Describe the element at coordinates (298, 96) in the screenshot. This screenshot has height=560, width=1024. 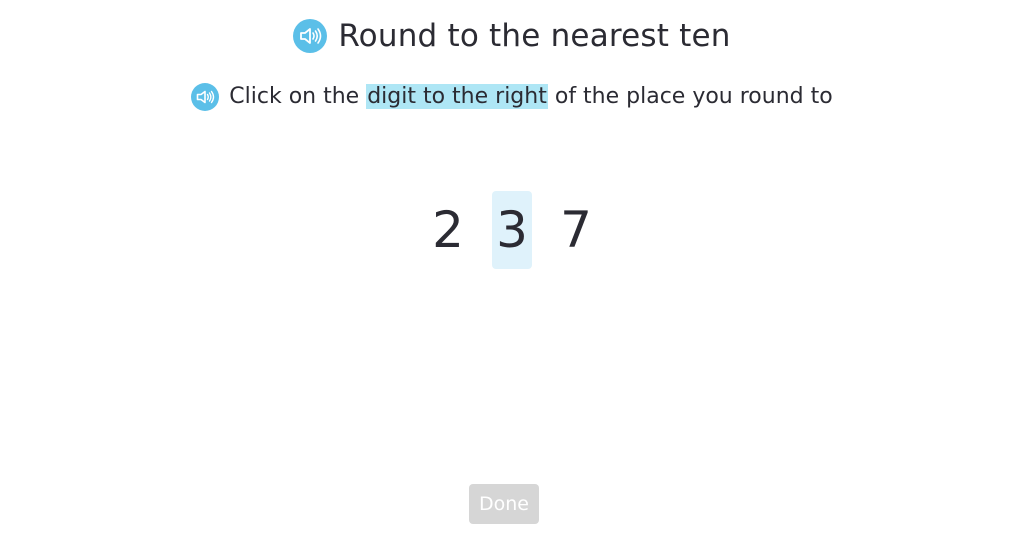
I see `instruction-text-start: Click on the` at that location.